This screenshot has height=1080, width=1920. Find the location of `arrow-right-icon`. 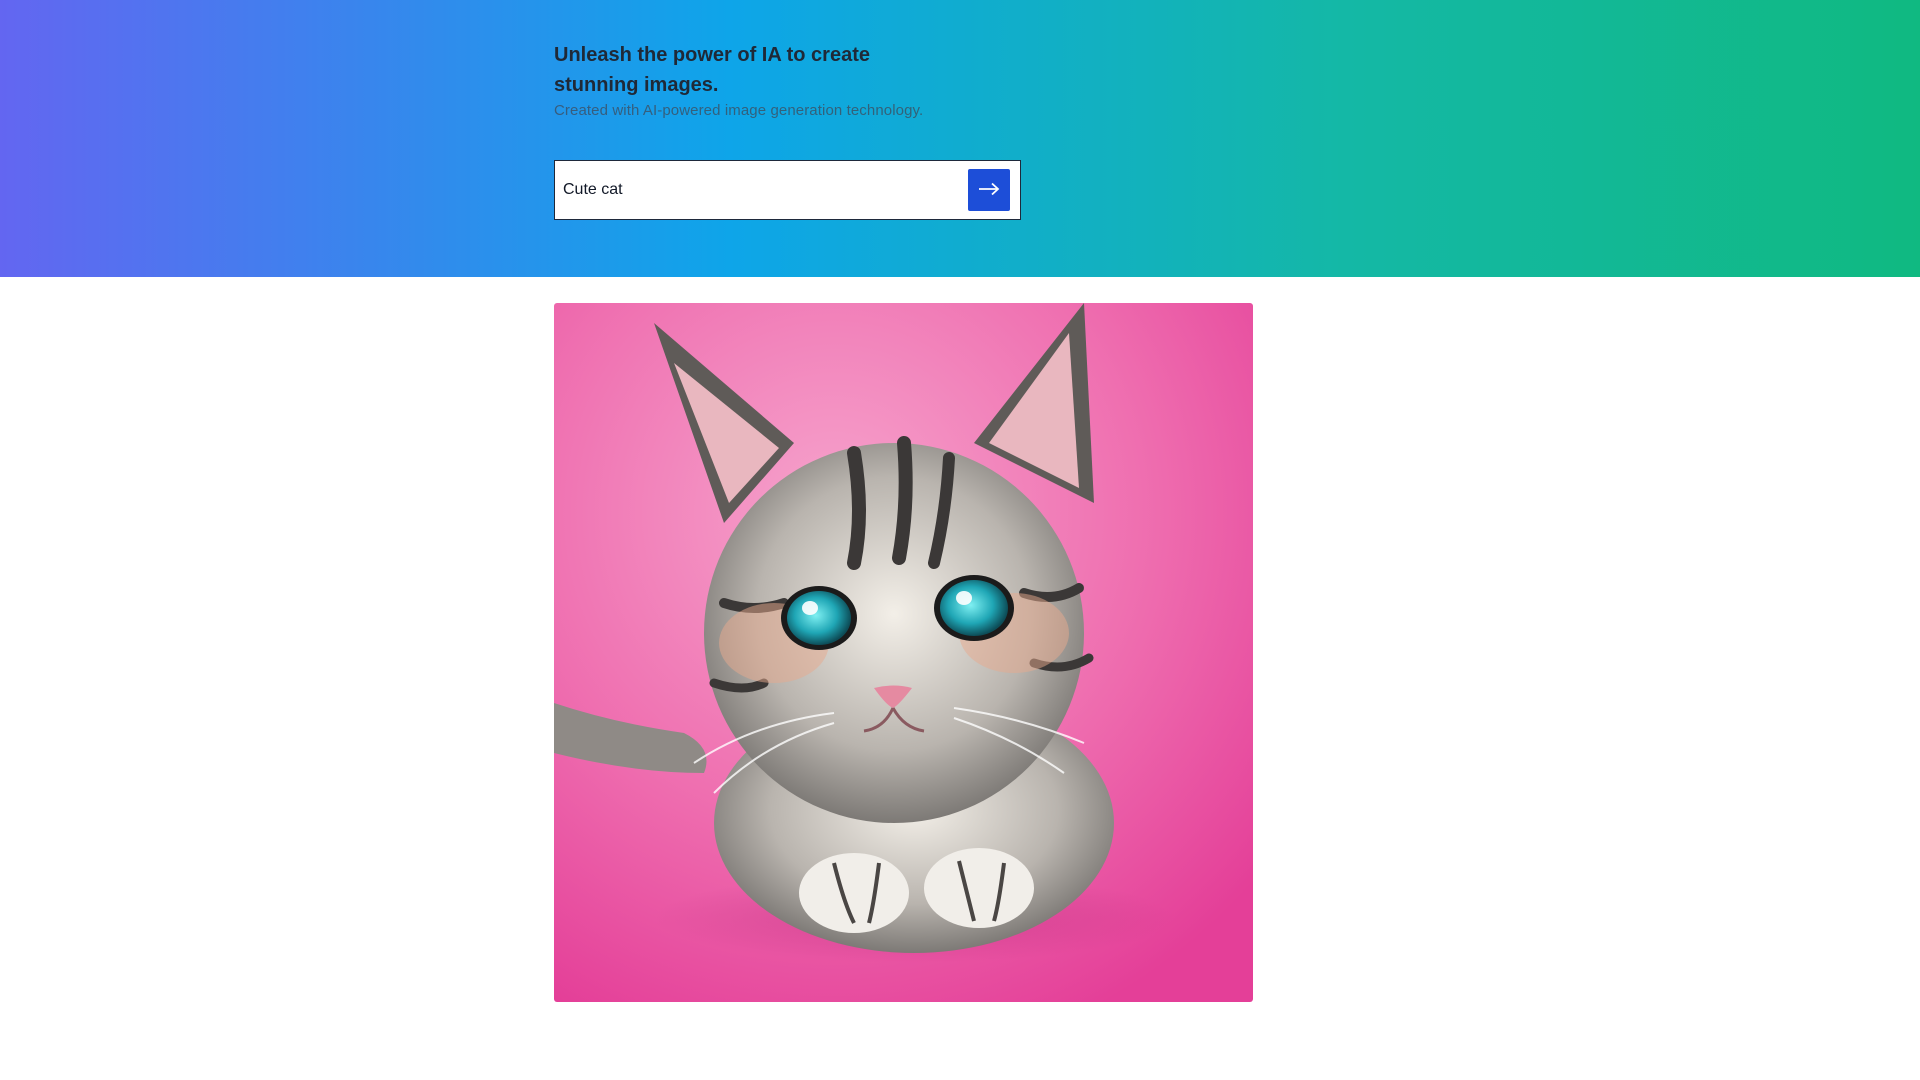

arrow-right-icon is located at coordinates (989, 190).